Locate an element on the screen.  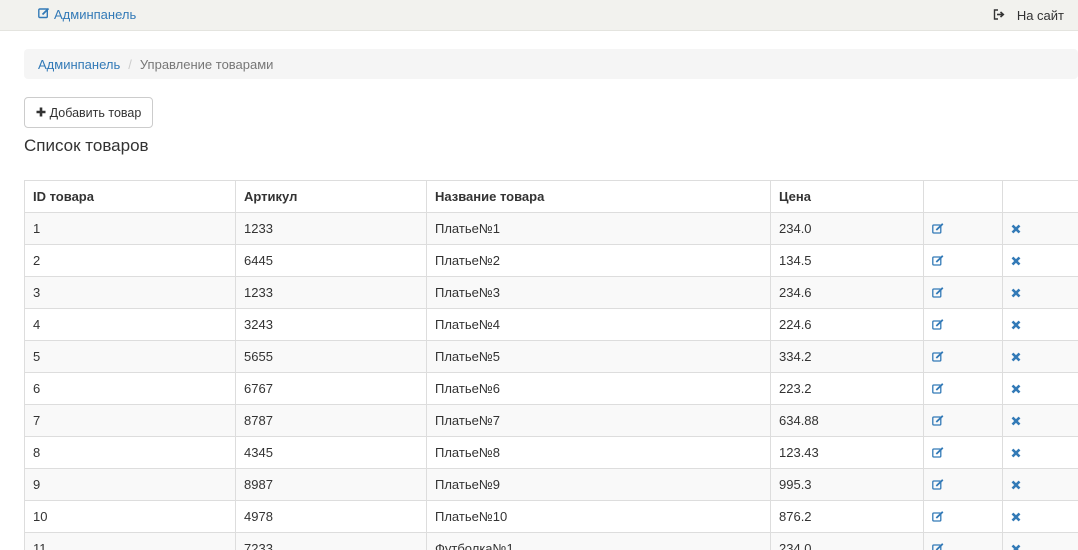
page-title: Список товаров is located at coordinates (86, 145).